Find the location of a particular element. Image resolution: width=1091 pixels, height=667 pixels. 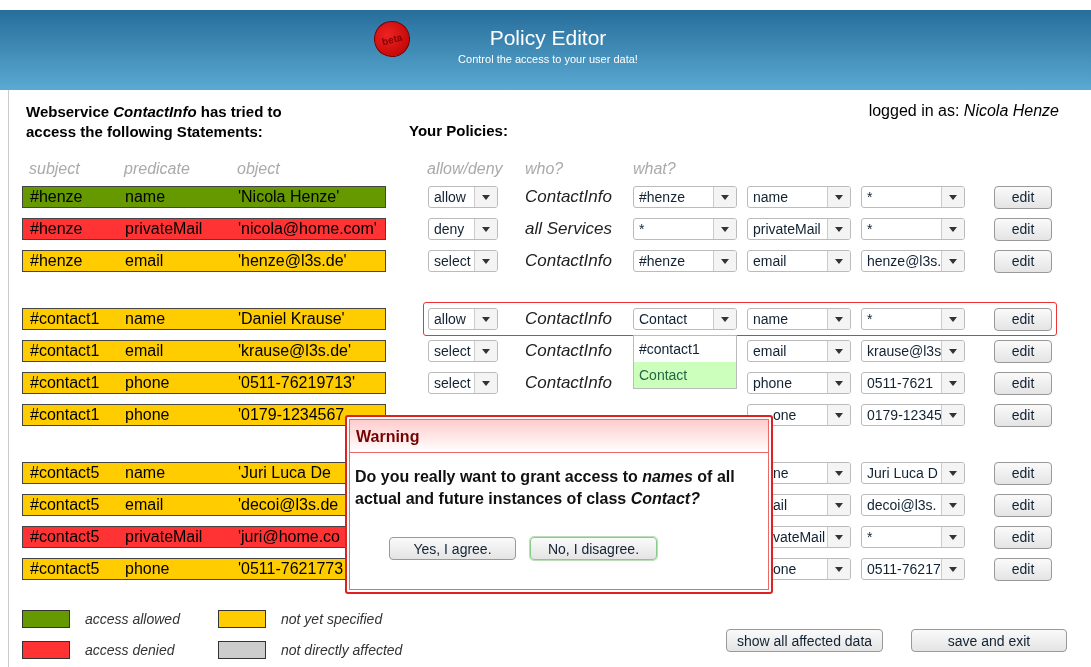

dialog-message: Do you really want to grant access to names of all actual and future instances of class Contact? is located at coordinates (545, 488).